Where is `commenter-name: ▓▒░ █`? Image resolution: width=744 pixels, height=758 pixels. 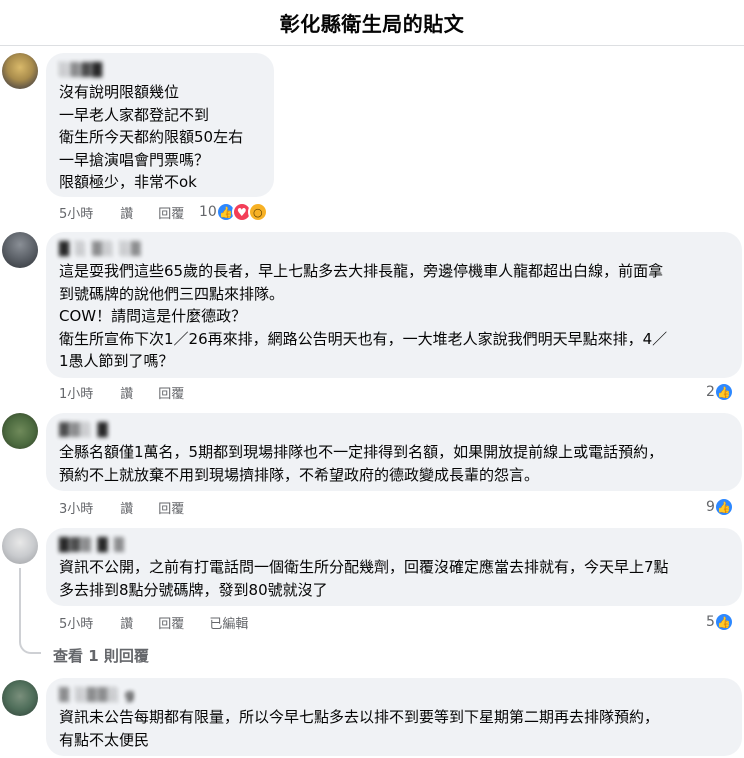 commenter-name: ▓▒░ █ is located at coordinates (394, 431).